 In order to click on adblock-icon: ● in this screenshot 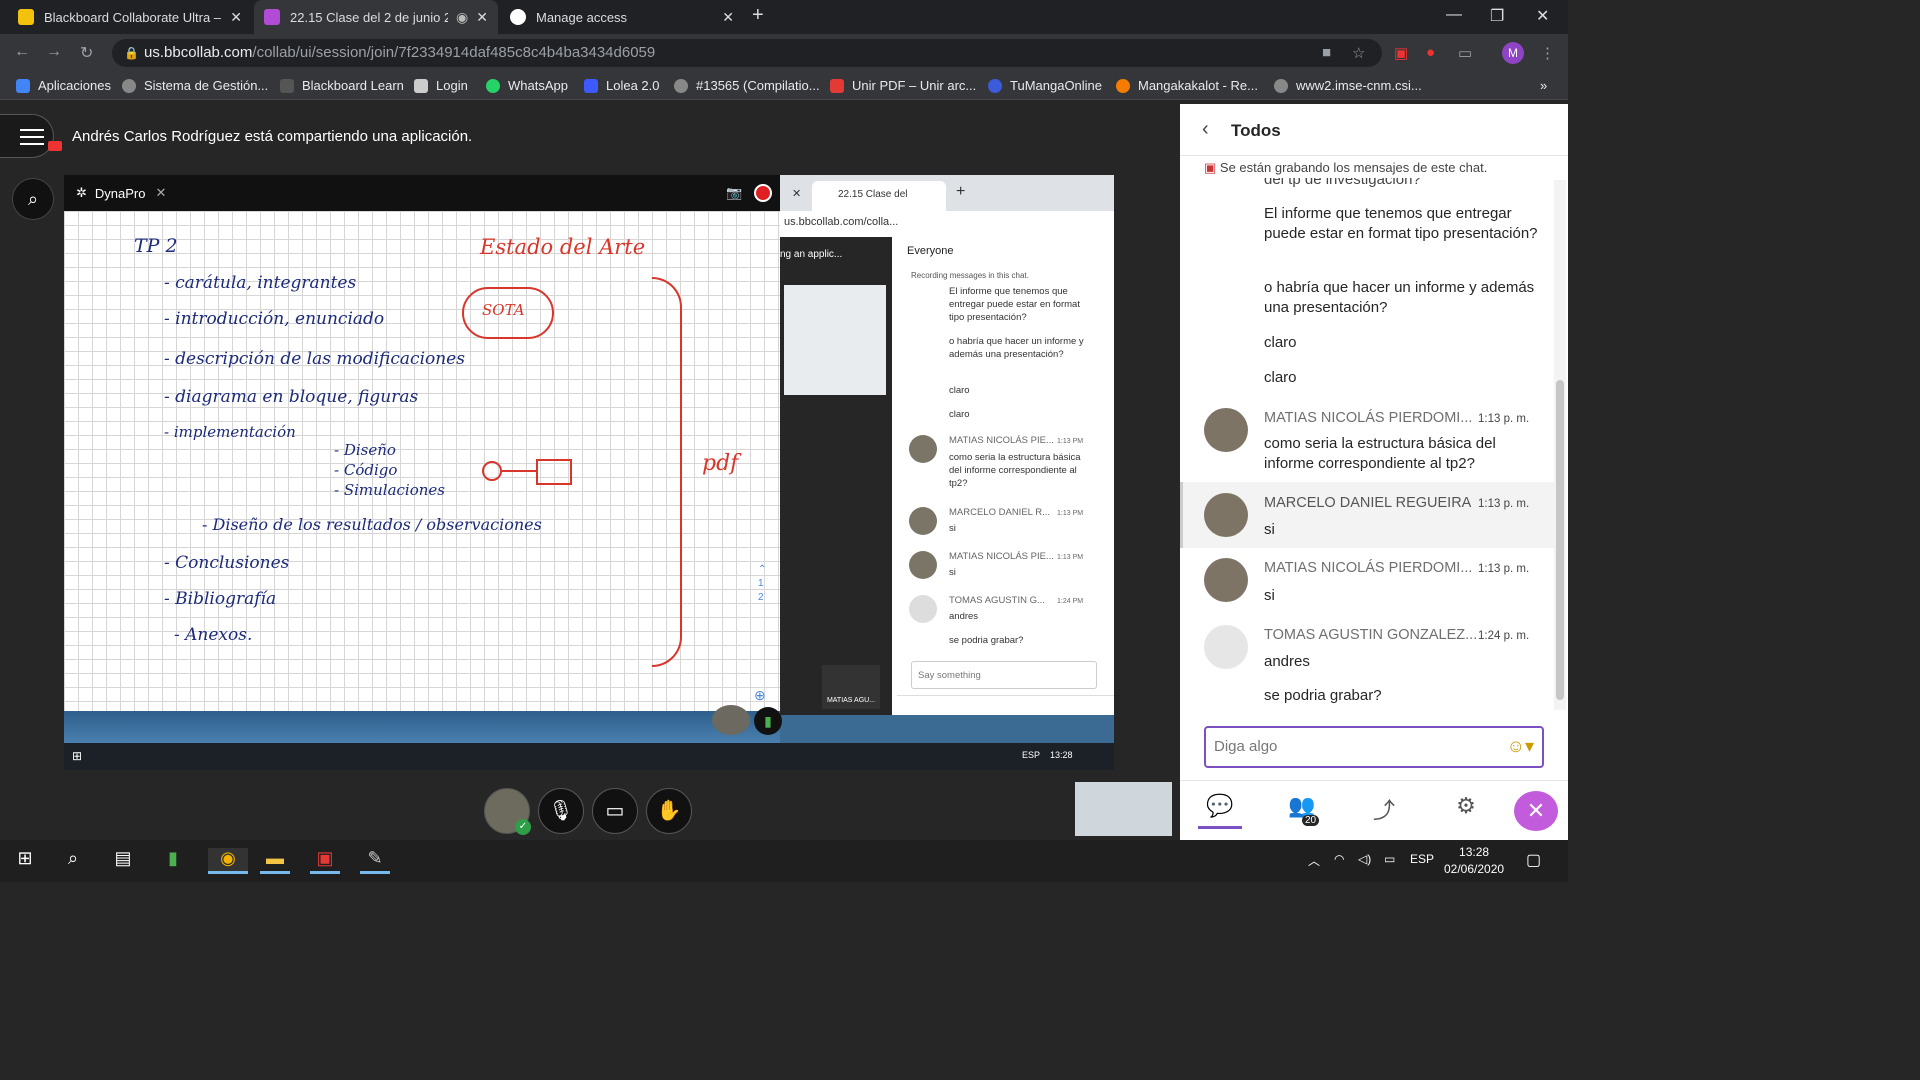, I will do `click(1430, 52)`.